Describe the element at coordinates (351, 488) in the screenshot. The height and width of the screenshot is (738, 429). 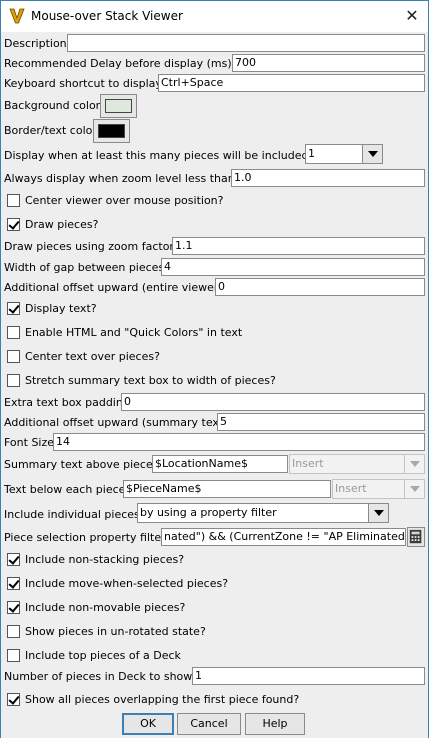
I see `piece-insert-value: Insert` at that location.